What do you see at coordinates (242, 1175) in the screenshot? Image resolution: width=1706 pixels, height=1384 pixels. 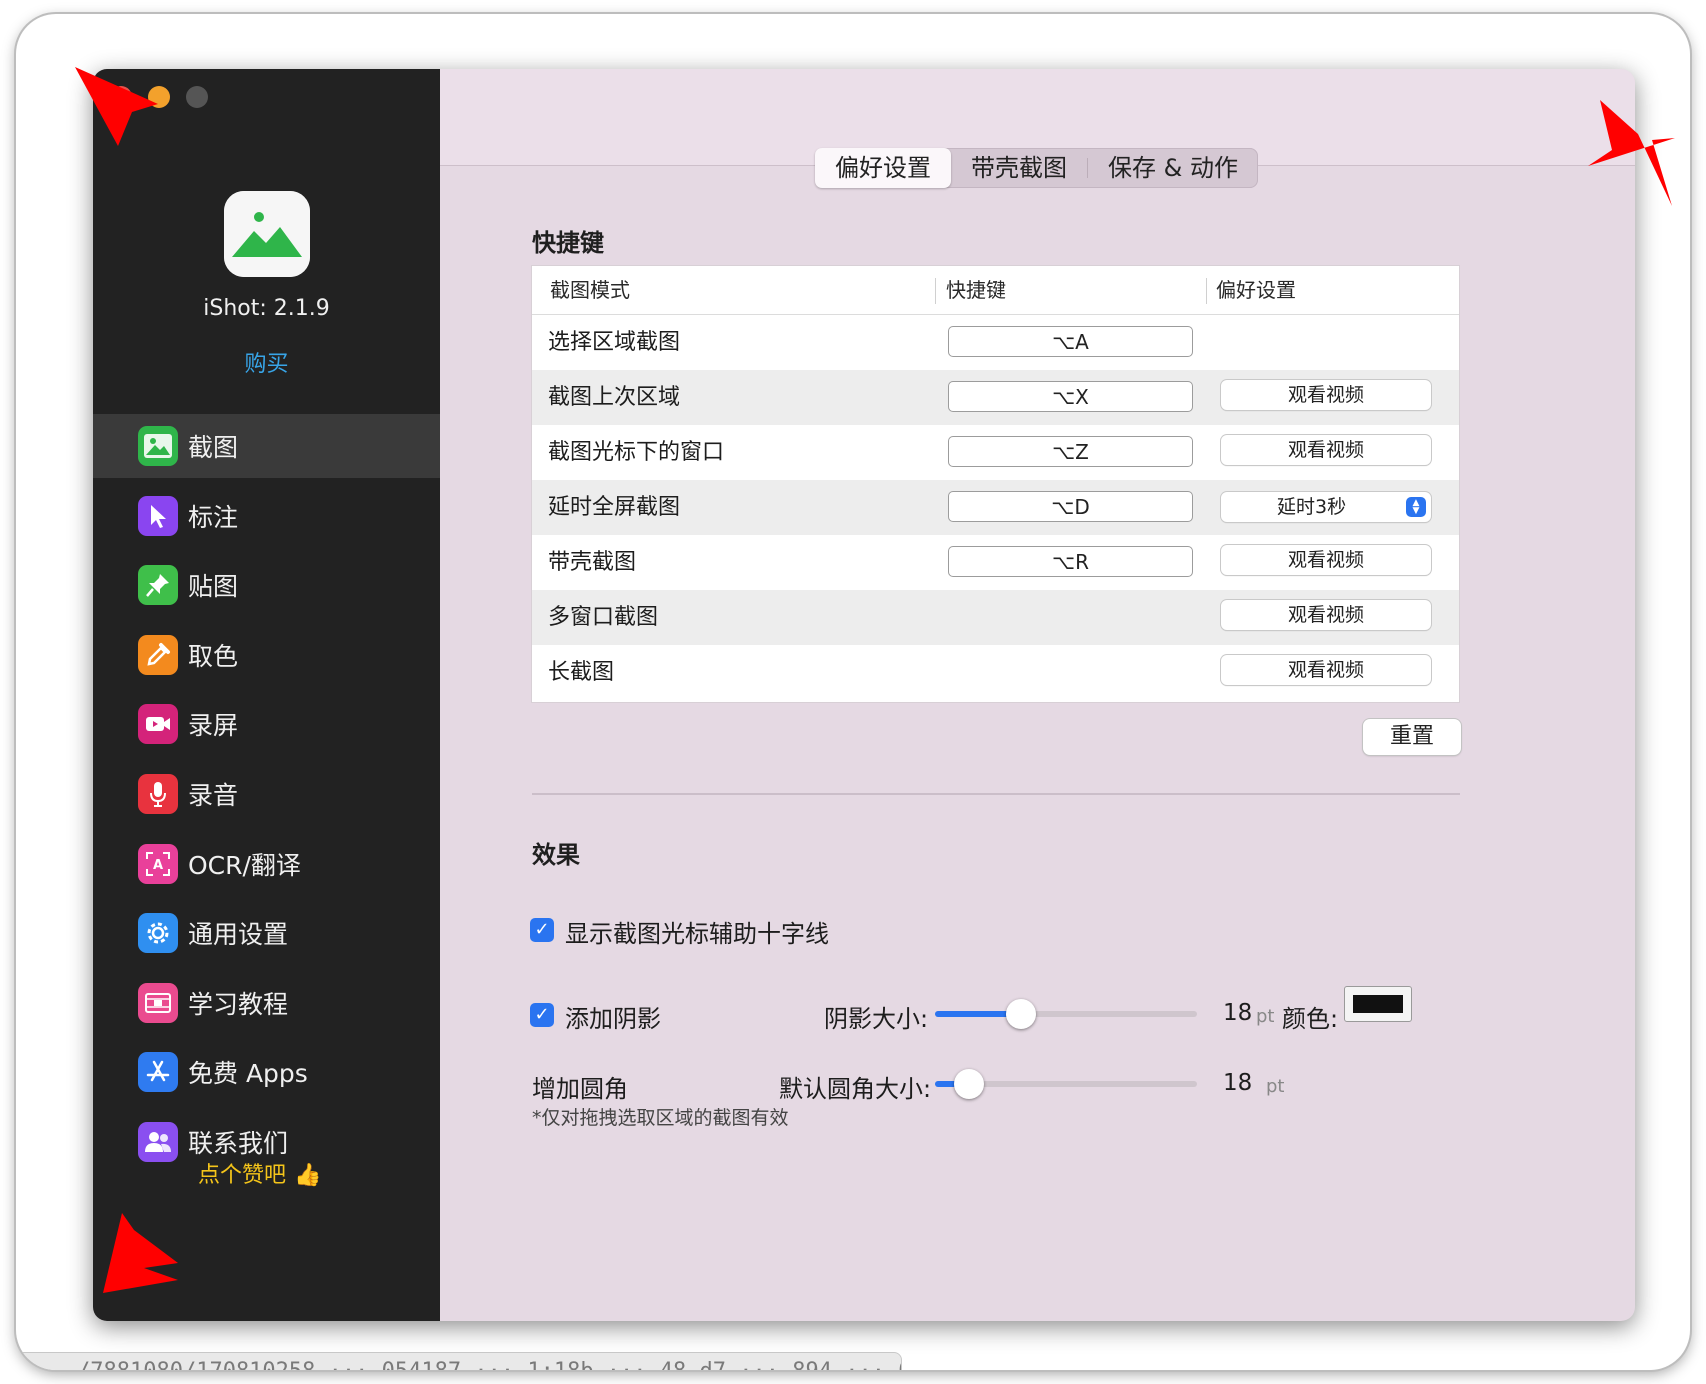 I see `like-label: 点个赞吧` at bounding box center [242, 1175].